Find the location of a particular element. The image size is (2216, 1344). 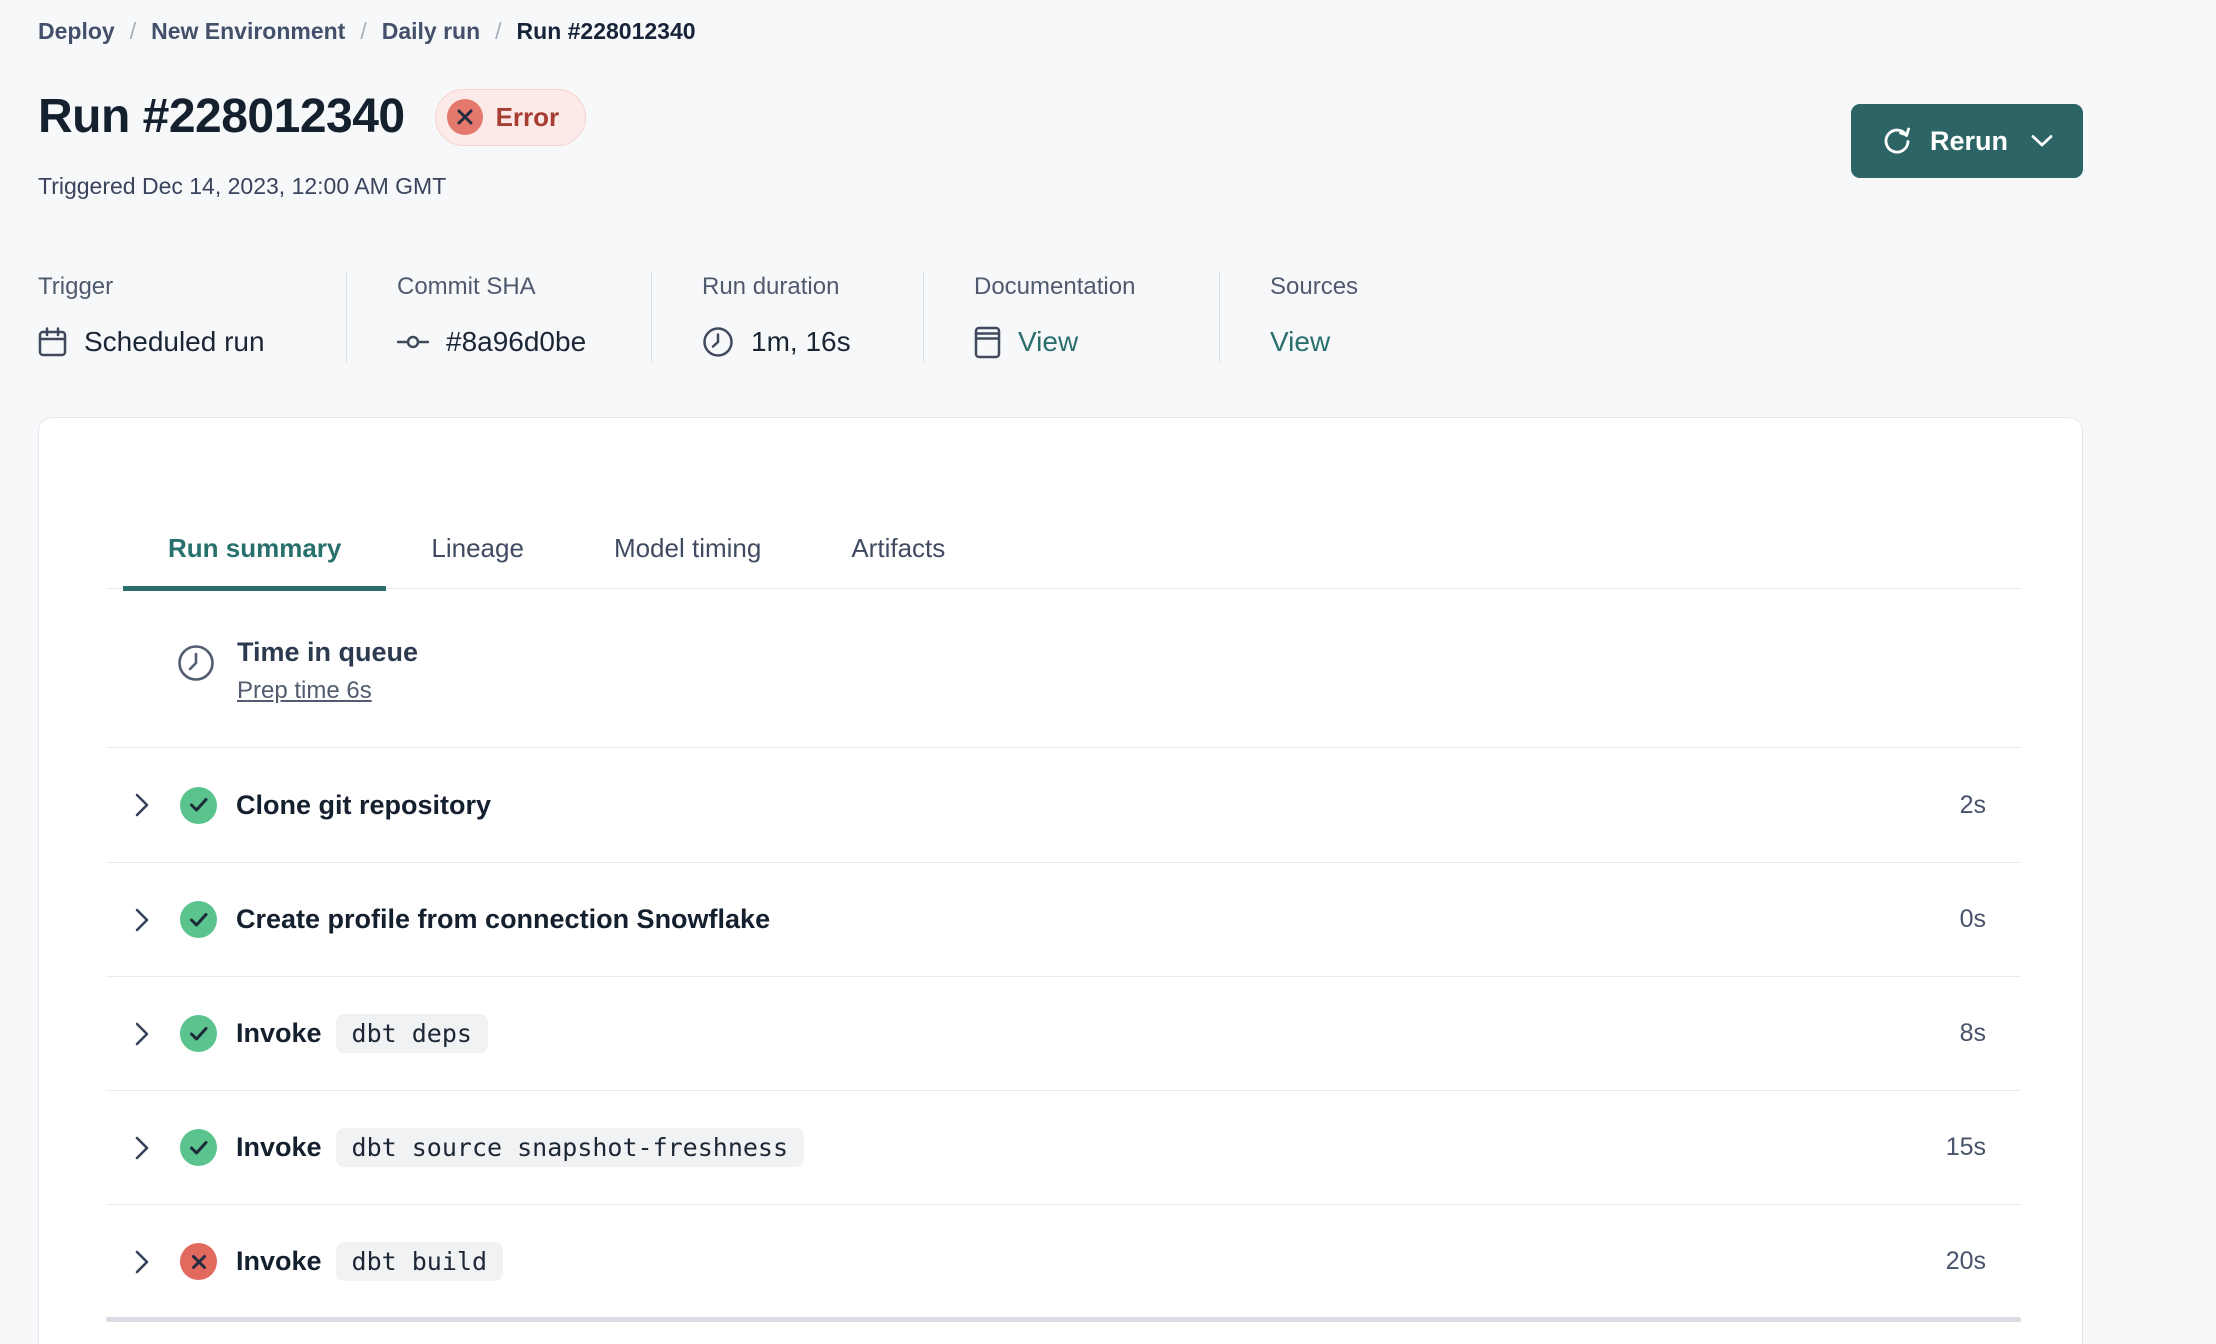

sources-view-link: View is located at coordinates (1300, 342).